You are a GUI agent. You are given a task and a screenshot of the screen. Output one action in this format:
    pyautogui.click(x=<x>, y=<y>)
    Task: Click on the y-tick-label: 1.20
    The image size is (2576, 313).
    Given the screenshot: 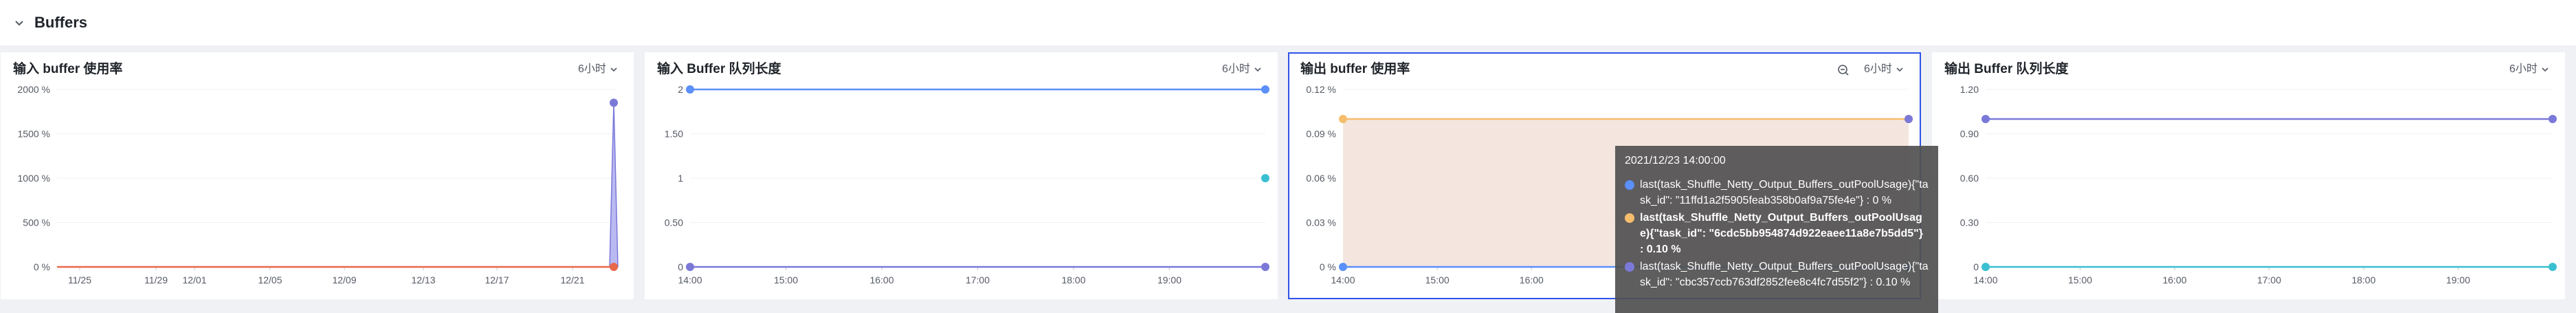 What is the action you would take?
    pyautogui.click(x=1969, y=89)
    